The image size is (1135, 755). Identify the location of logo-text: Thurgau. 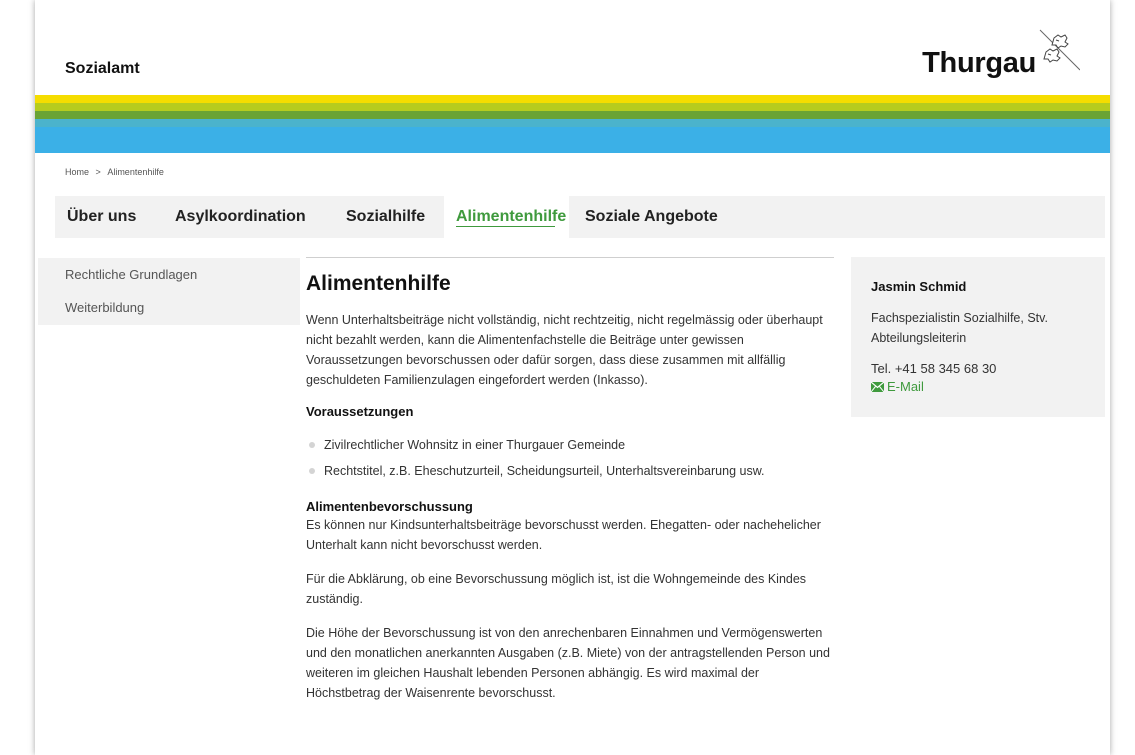
(979, 63).